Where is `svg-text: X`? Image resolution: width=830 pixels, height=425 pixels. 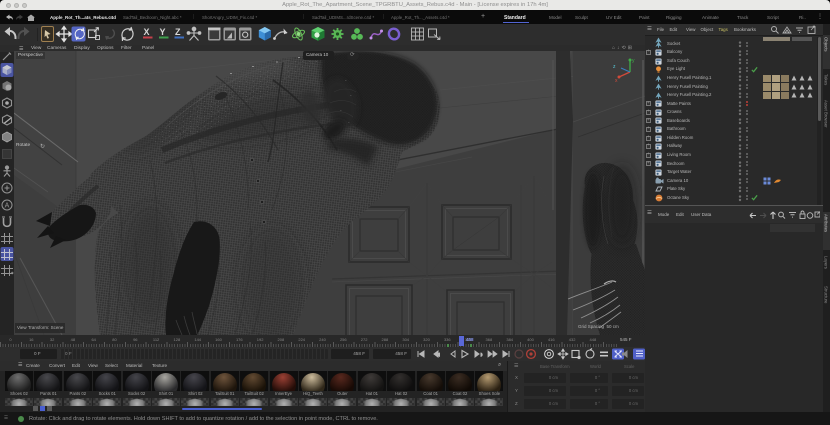 svg-text: X is located at coordinates (147, 32).